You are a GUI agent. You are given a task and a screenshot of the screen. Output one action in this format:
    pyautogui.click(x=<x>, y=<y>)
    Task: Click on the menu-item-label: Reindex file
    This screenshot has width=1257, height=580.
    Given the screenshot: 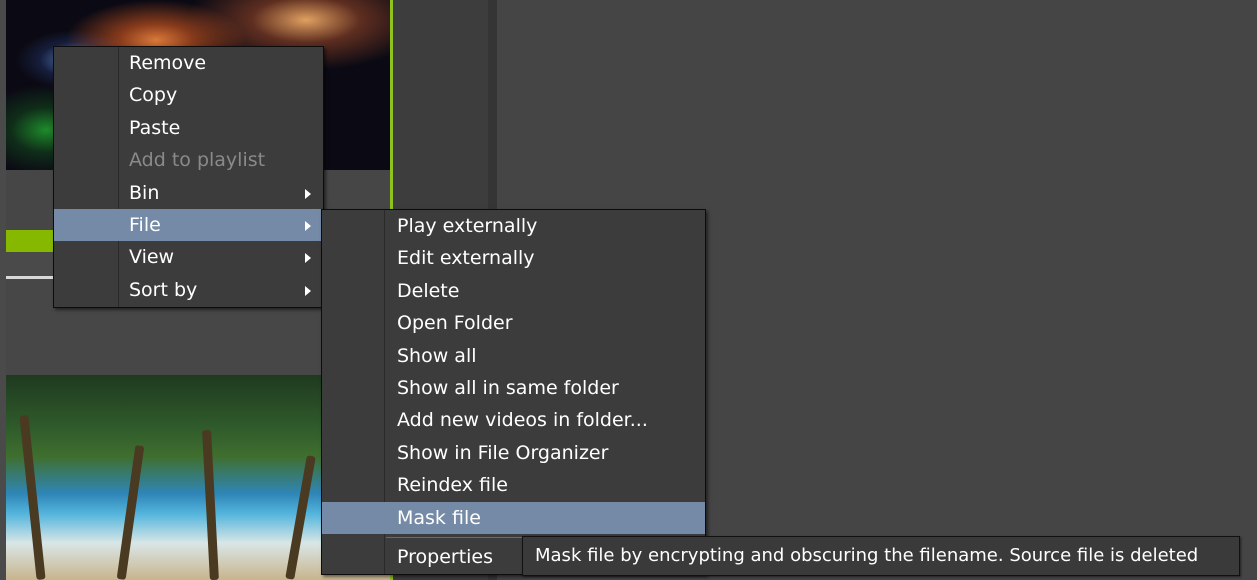 What is the action you would take?
    pyautogui.click(x=452, y=485)
    